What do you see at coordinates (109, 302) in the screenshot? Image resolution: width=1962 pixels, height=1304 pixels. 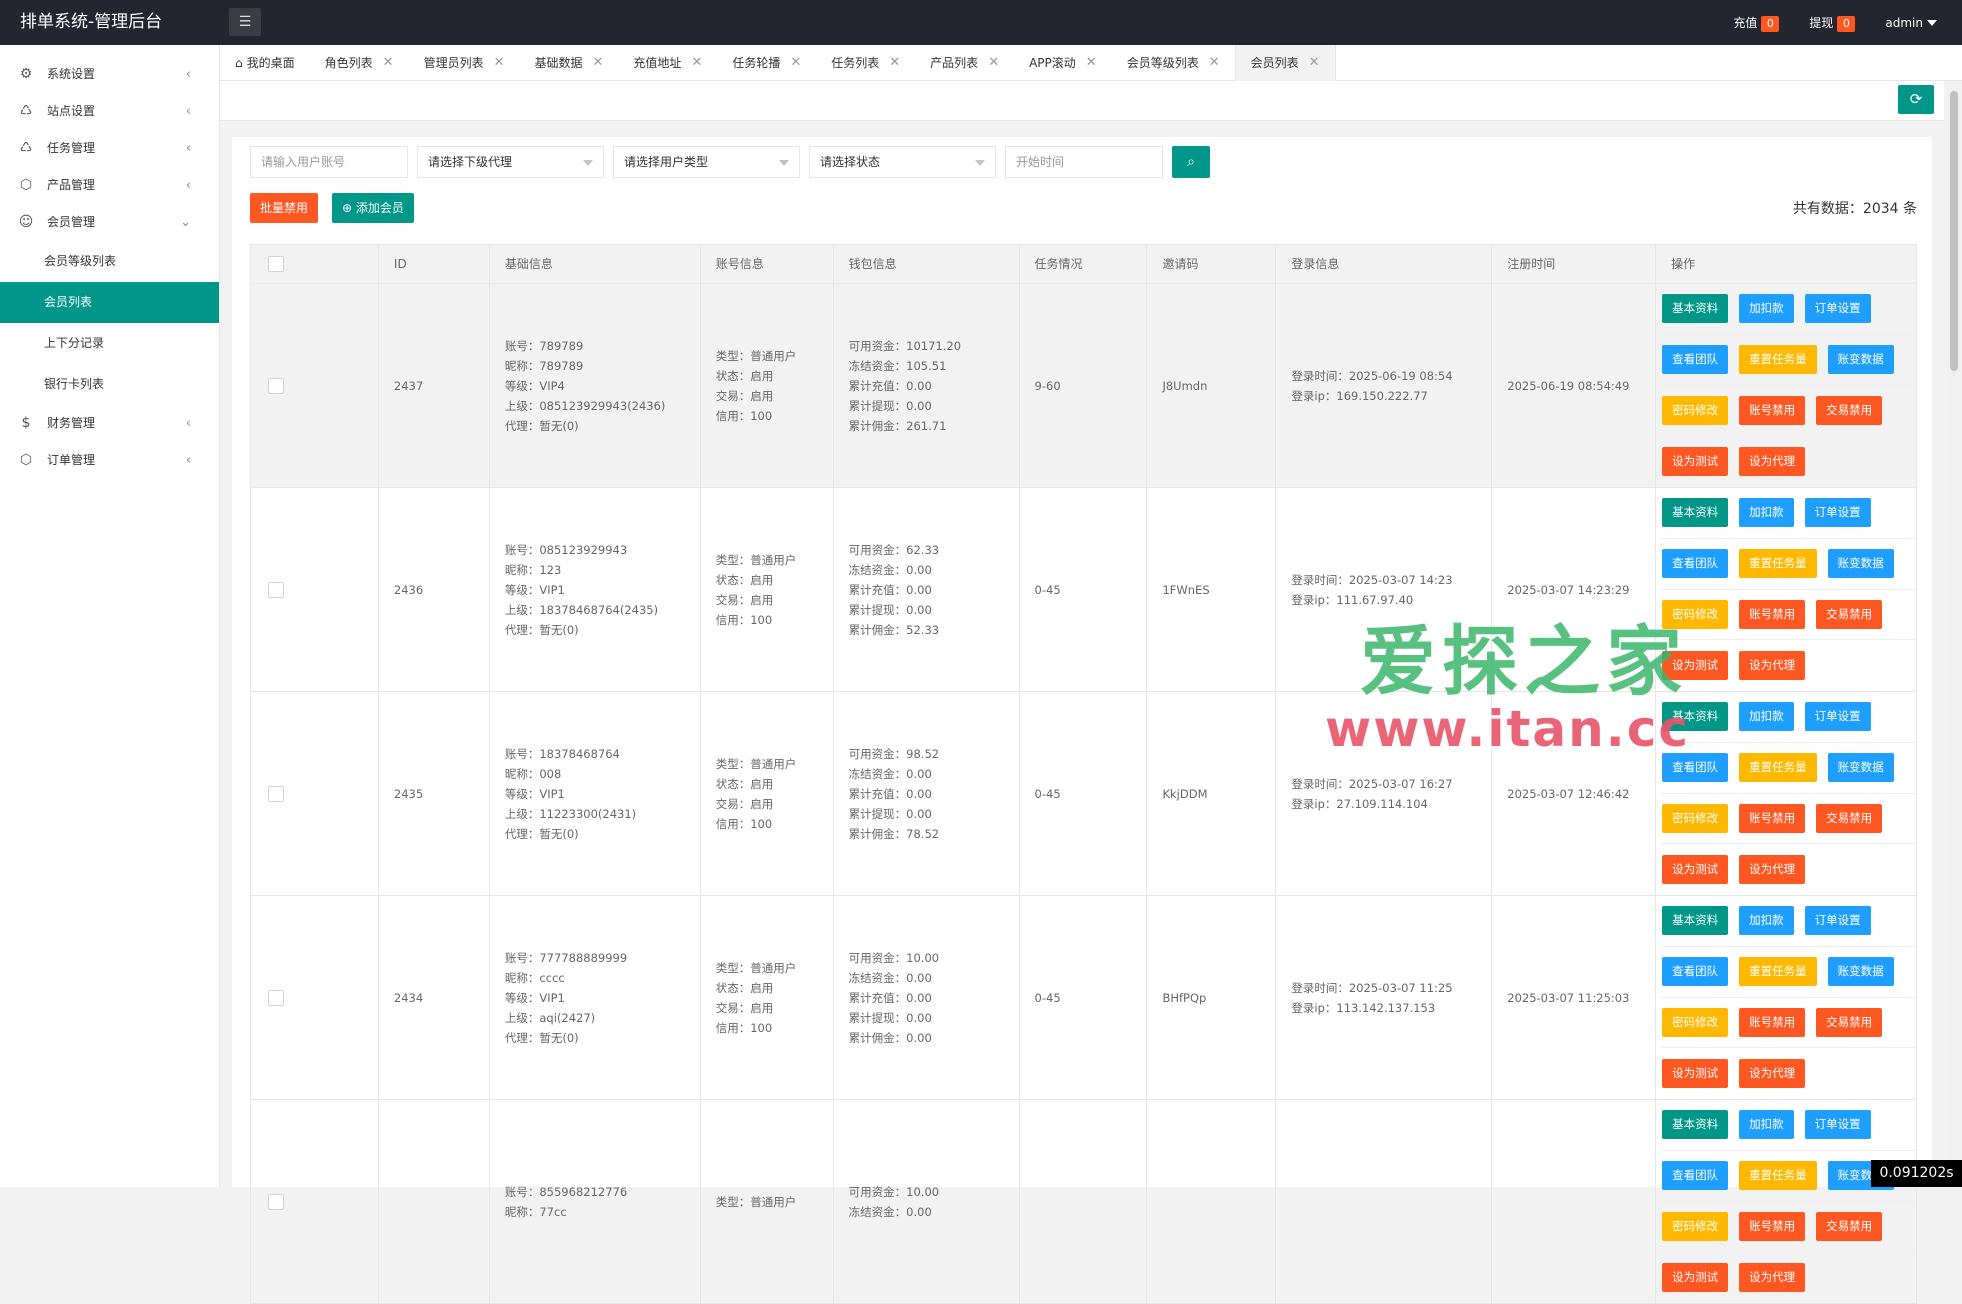 I see `sidebar-sub-member-list: 会员列表` at bounding box center [109, 302].